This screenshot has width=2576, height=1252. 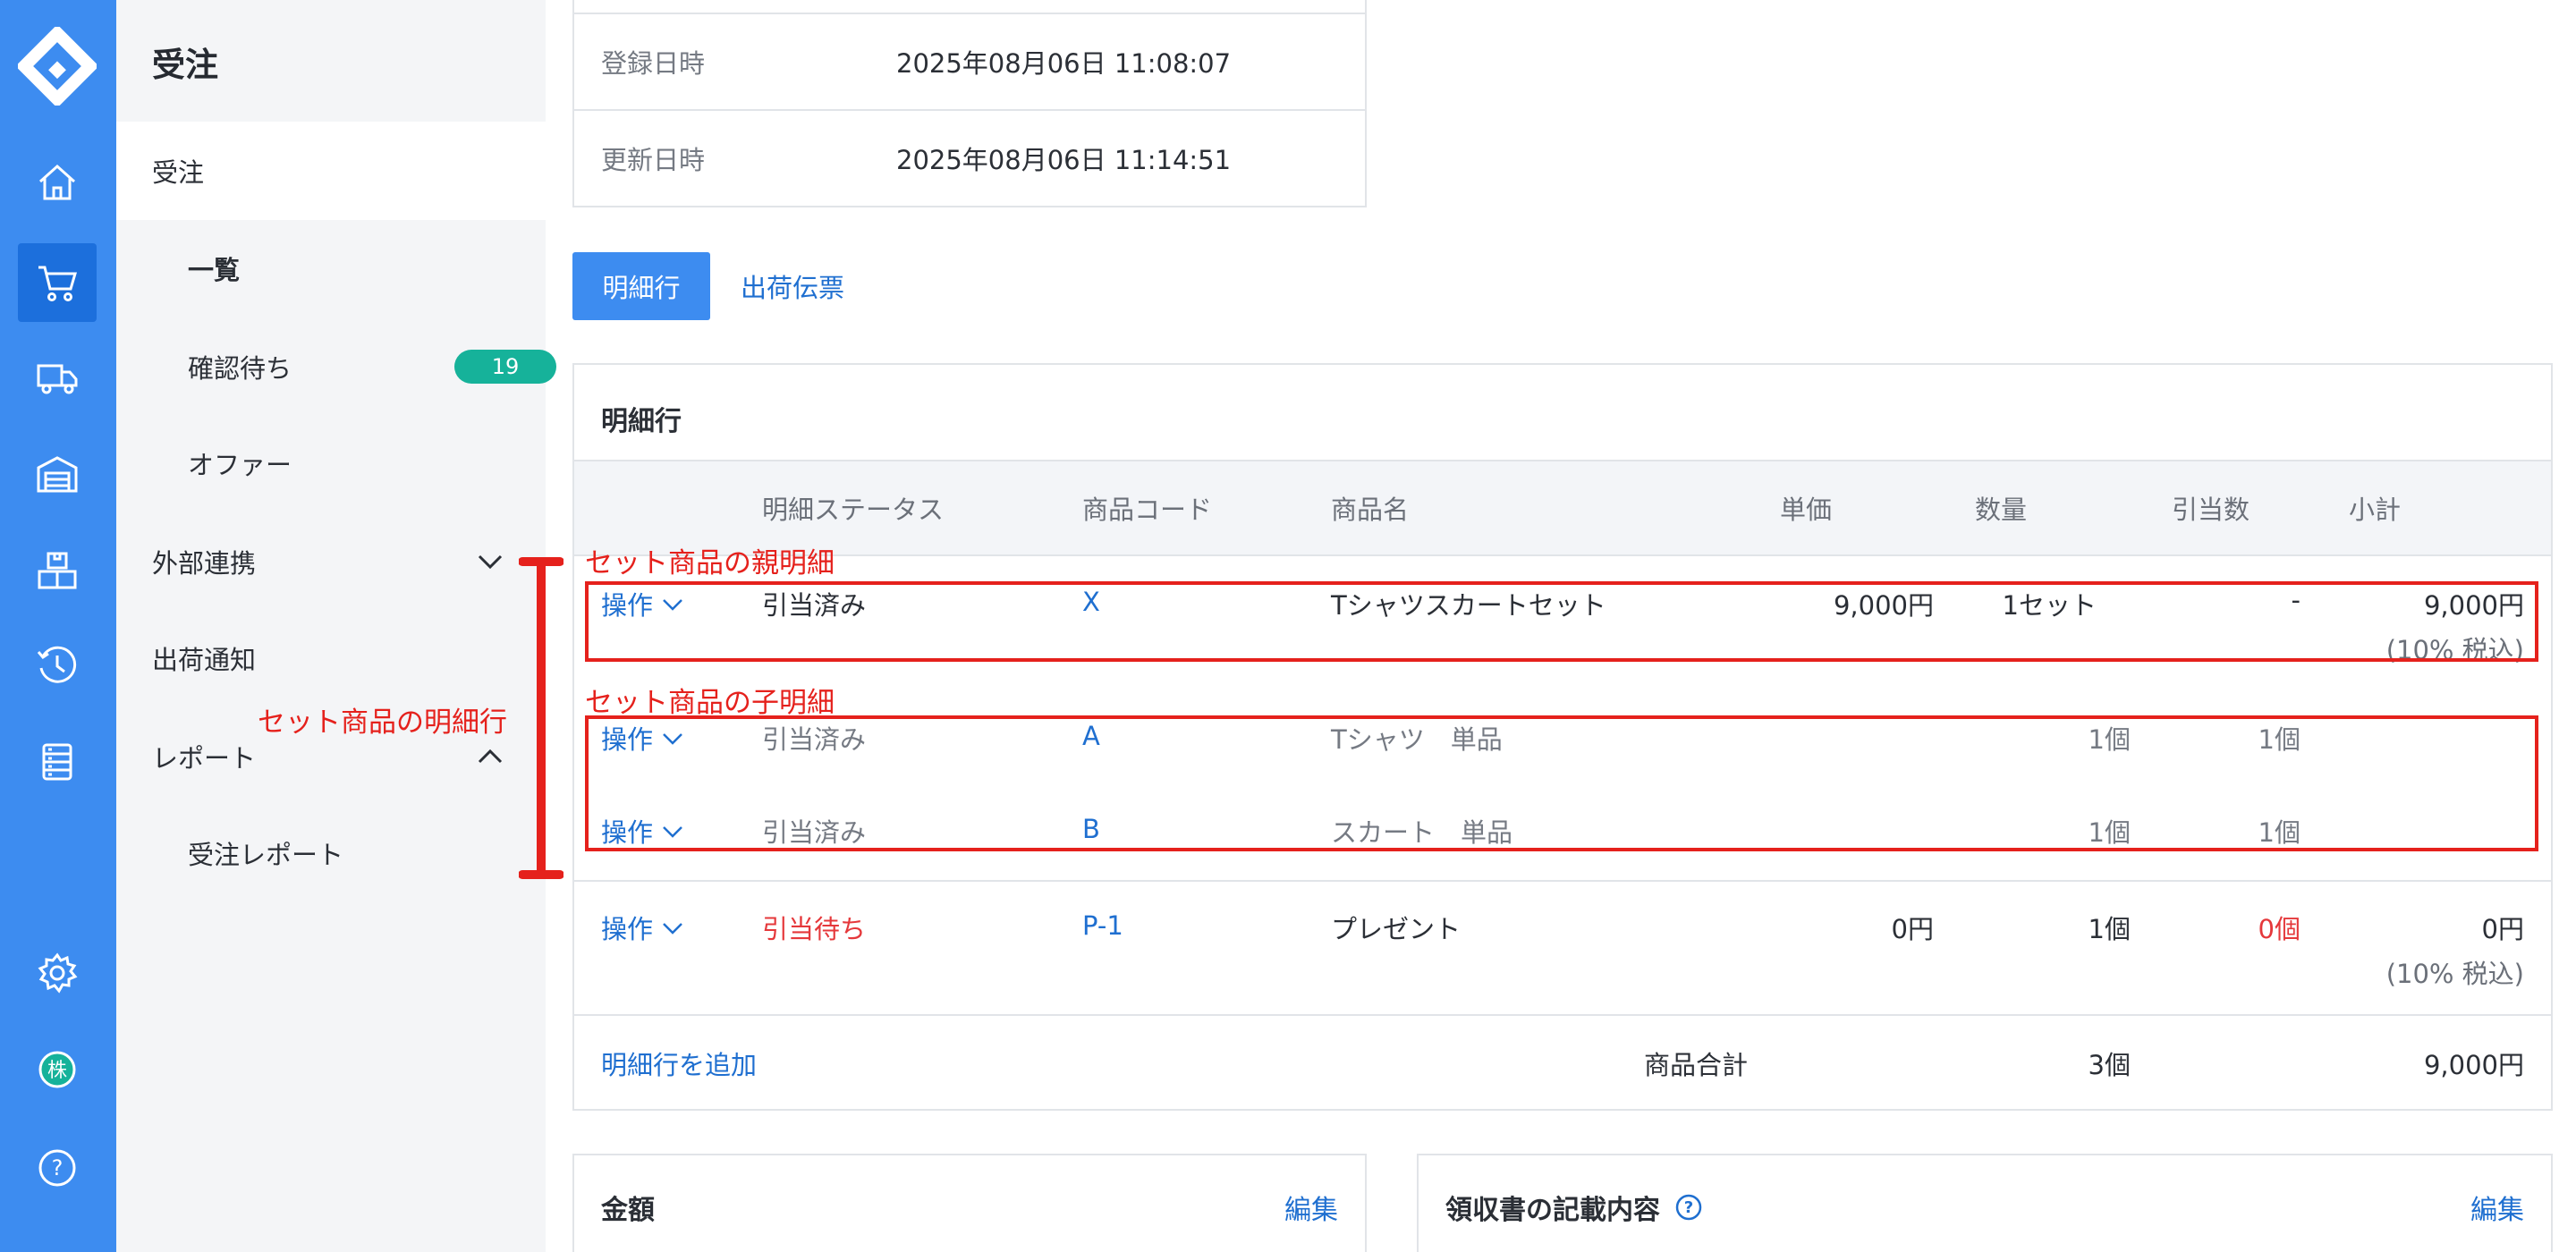 I want to click on row-operation-menu: 操作, so click(x=643, y=927).